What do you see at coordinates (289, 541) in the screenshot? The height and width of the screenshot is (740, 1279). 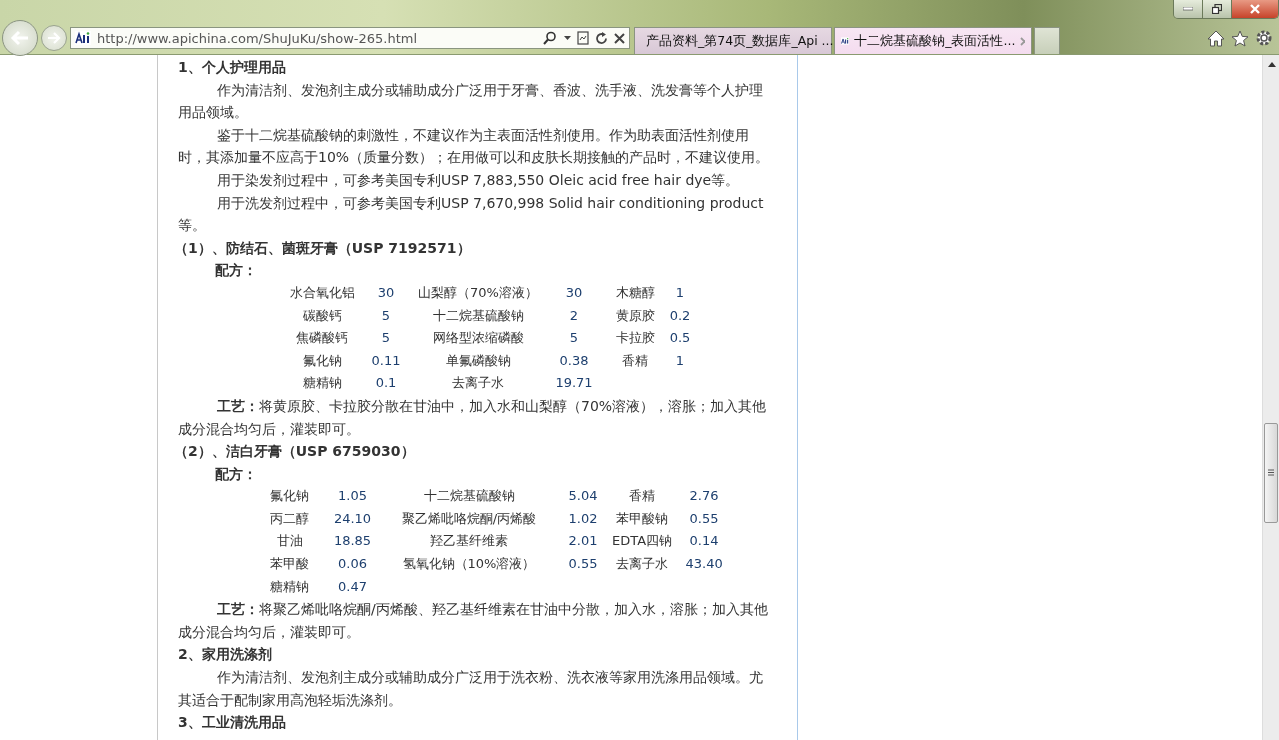 I see `ingredient-name: 甘油` at bounding box center [289, 541].